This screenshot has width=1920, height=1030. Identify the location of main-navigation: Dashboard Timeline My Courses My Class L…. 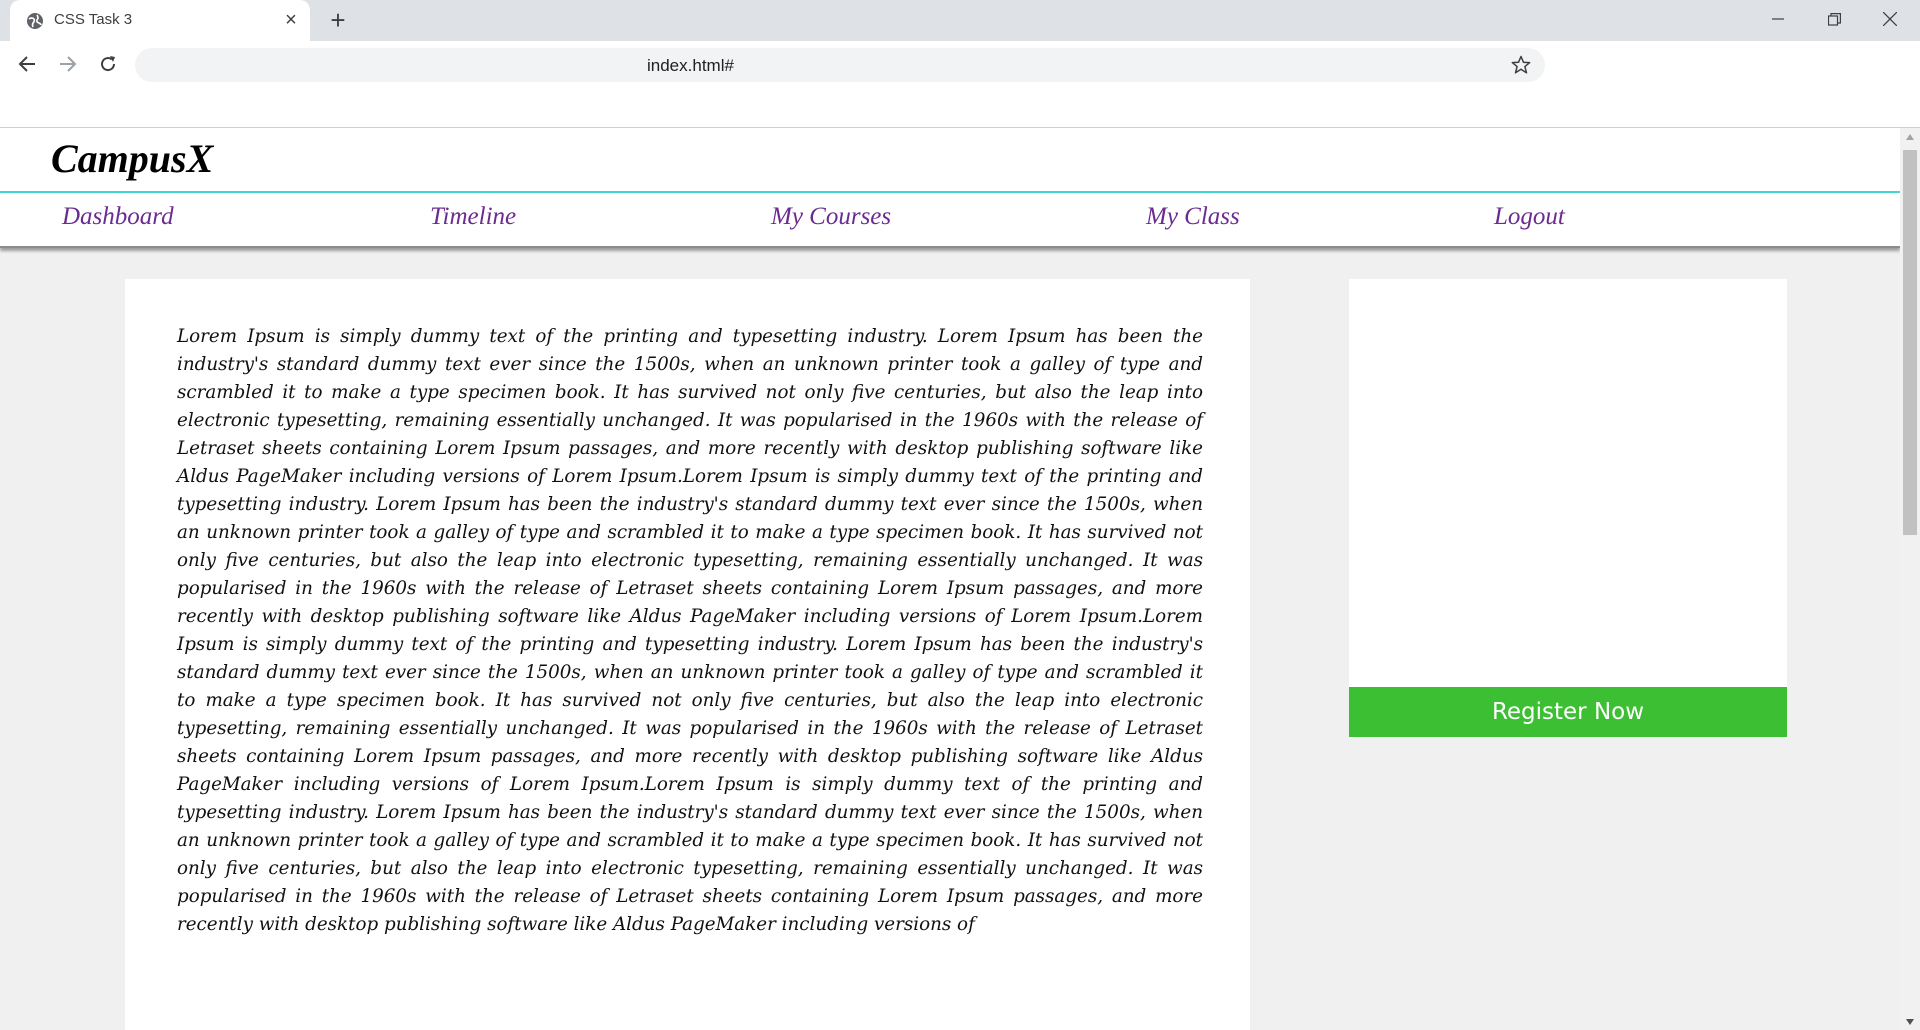
(950, 220).